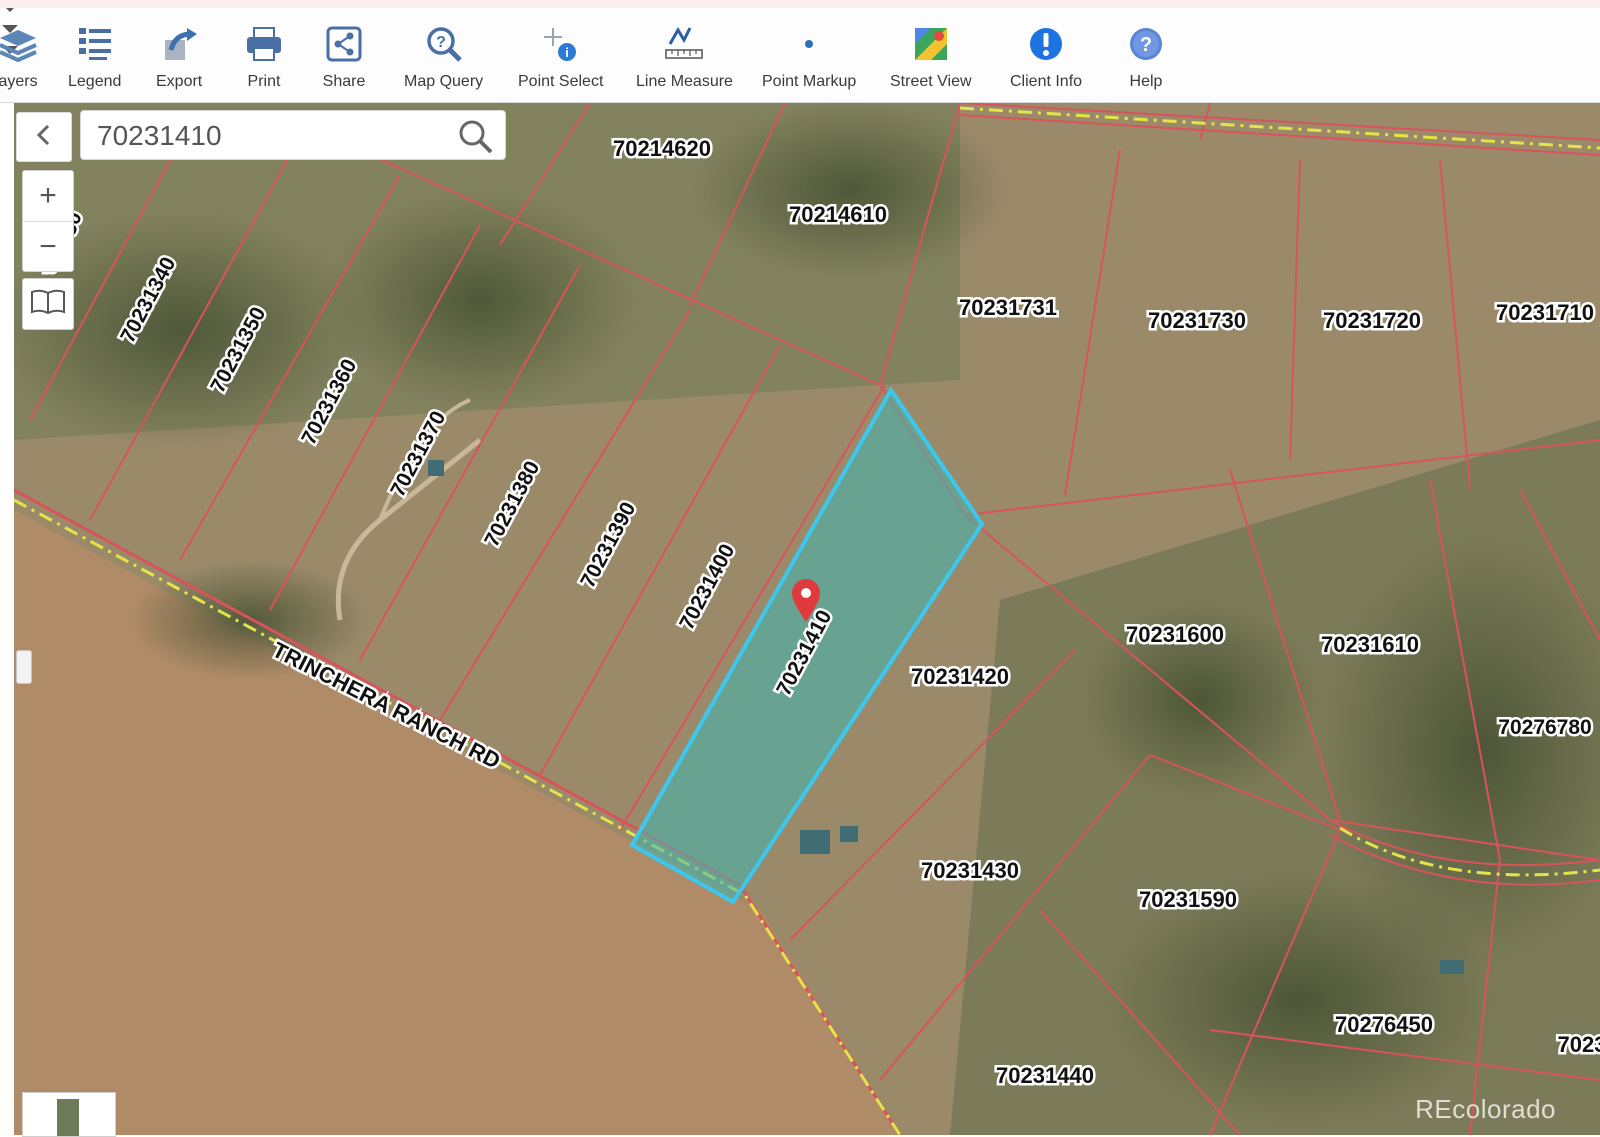 This screenshot has height=1137, width=1600. Describe the element at coordinates (95, 44) in the screenshot. I see `legend-icon` at that location.